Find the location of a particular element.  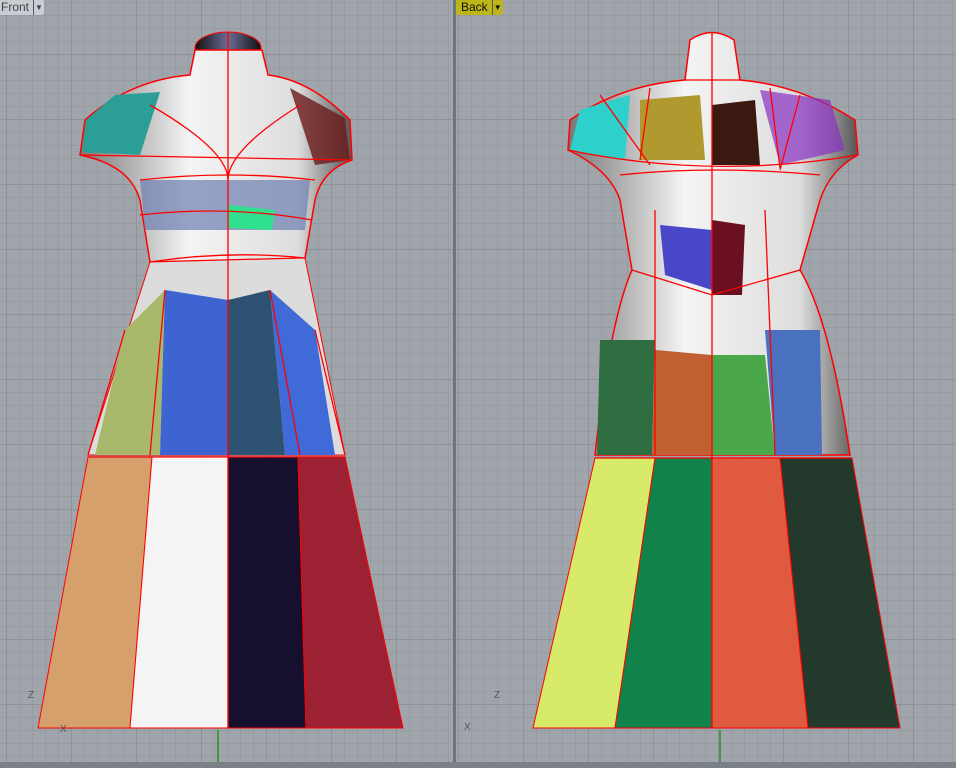

front-viewport-tab: Front ▼ is located at coordinates (22, 7).